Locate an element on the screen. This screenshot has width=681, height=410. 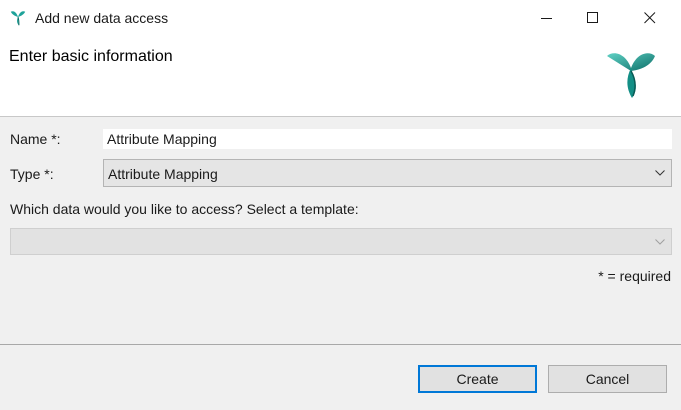
required-note: * = required is located at coordinates (634, 276).